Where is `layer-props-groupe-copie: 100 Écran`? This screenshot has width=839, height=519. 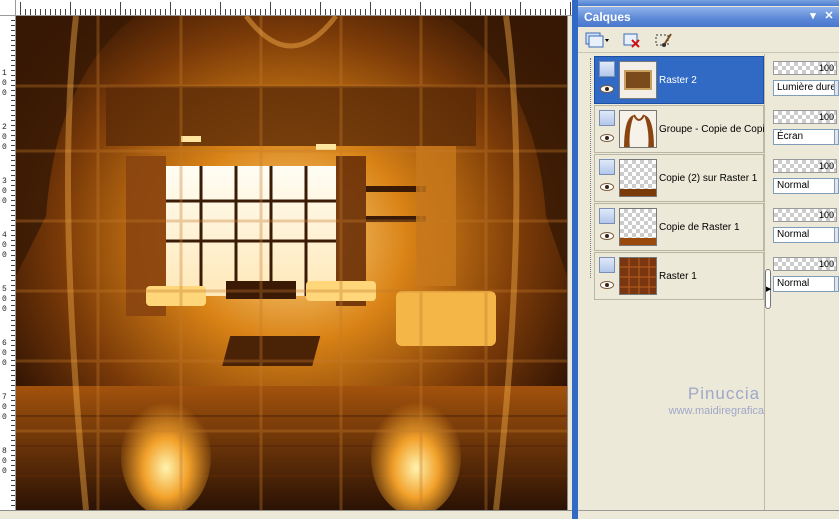 layer-props-groupe-copie: 100 Écran is located at coordinates (806, 131).